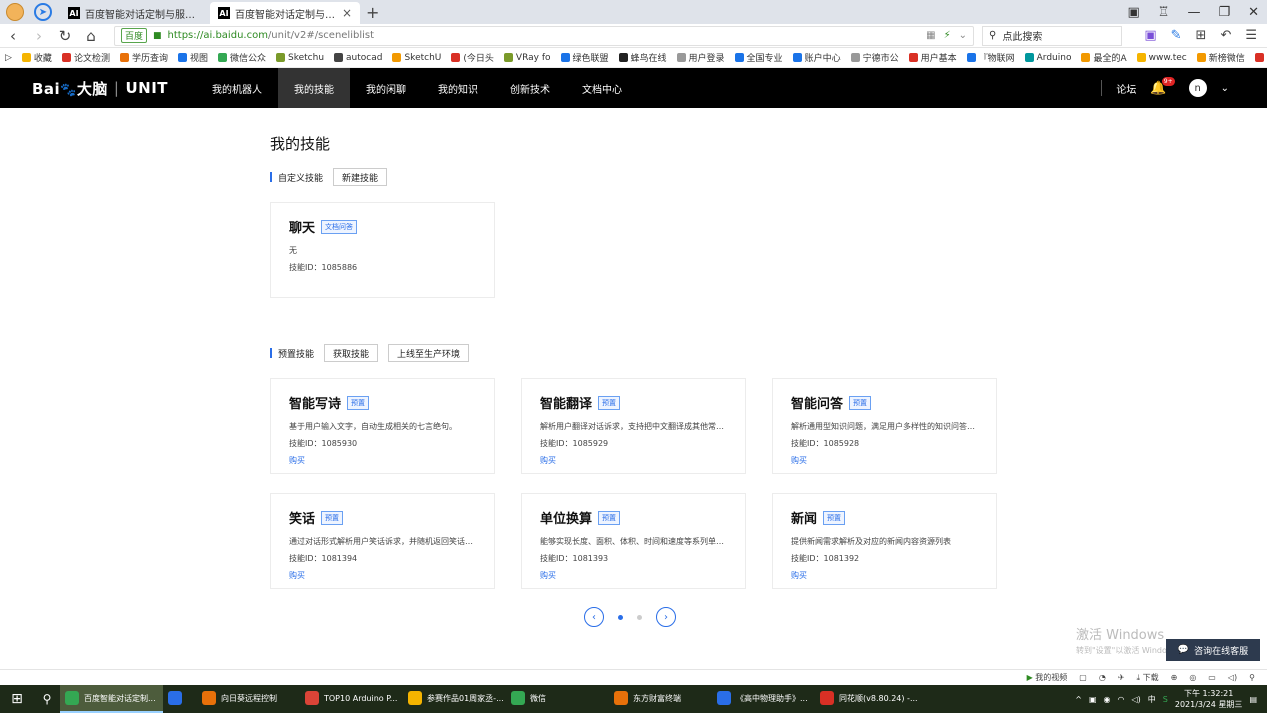  Describe the element at coordinates (817, 57) in the screenshot. I see `bookmark-item: 账户中心` at that location.